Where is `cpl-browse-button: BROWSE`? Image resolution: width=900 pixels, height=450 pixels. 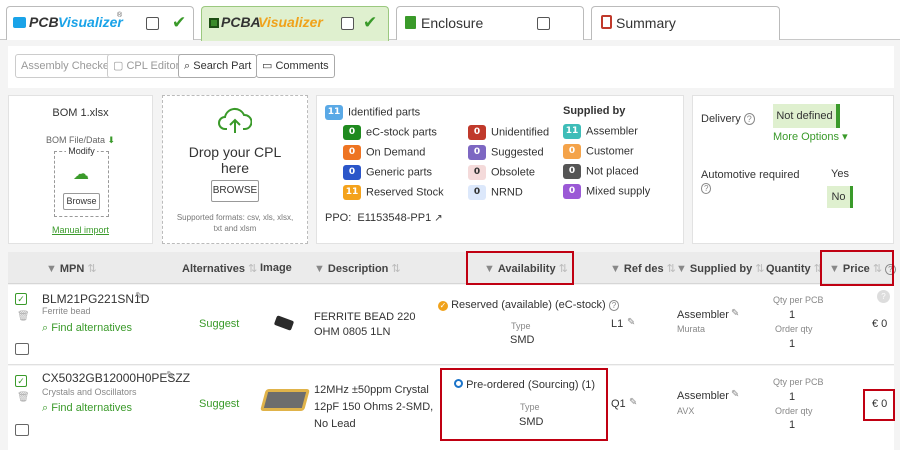 cpl-browse-button: BROWSE is located at coordinates (235, 191).